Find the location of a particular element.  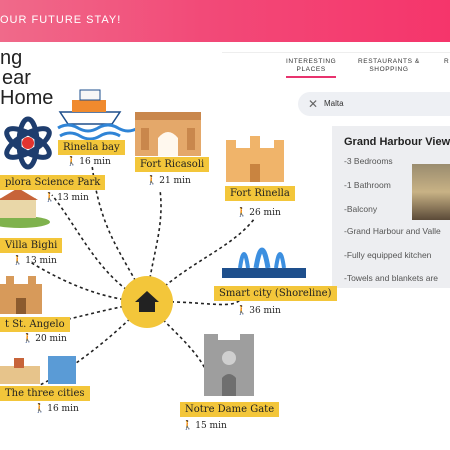

walk-time-science-park: 🚶 13 min is located at coordinates (66, 198).